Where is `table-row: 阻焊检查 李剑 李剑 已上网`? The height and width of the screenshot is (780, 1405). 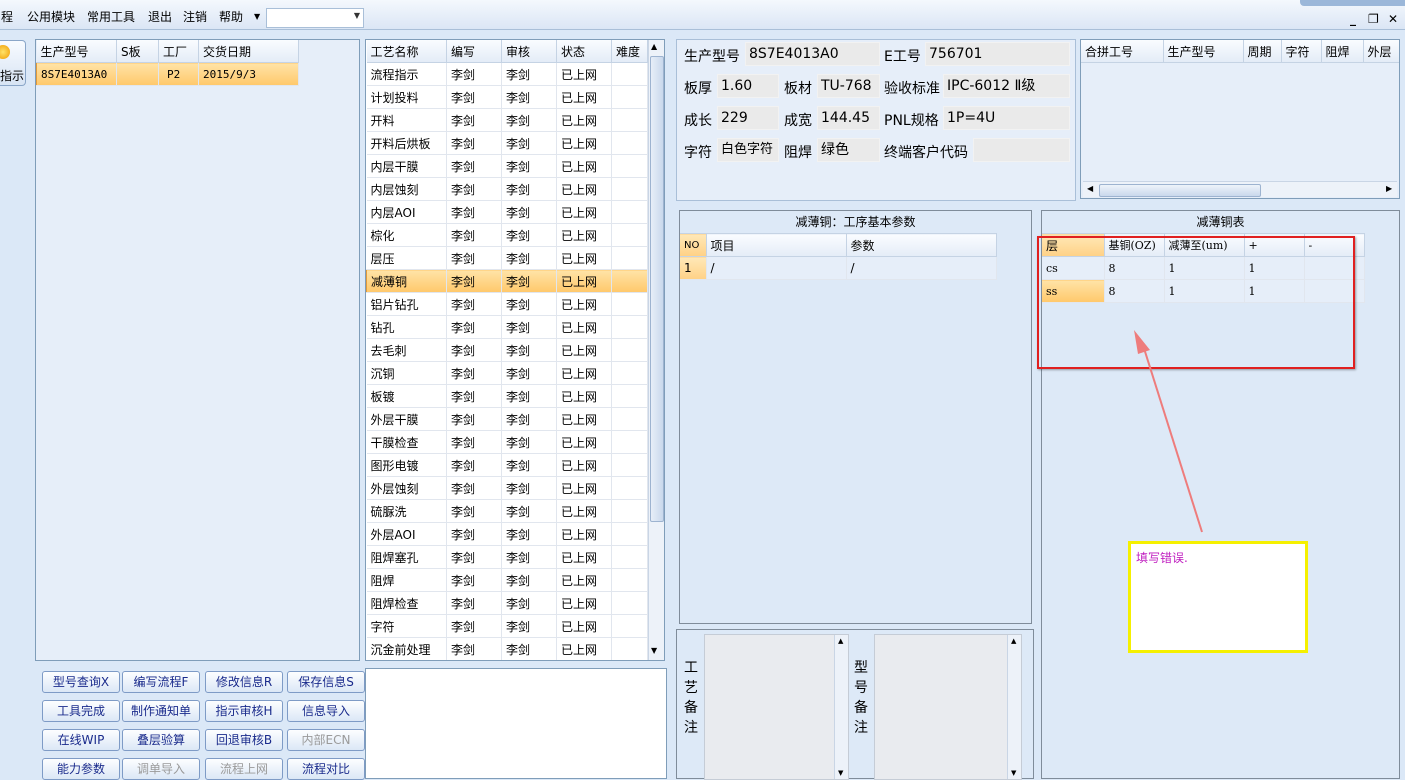
table-row: 阻焊检查 李剑 李剑 已上网 is located at coordinates (507, 603).